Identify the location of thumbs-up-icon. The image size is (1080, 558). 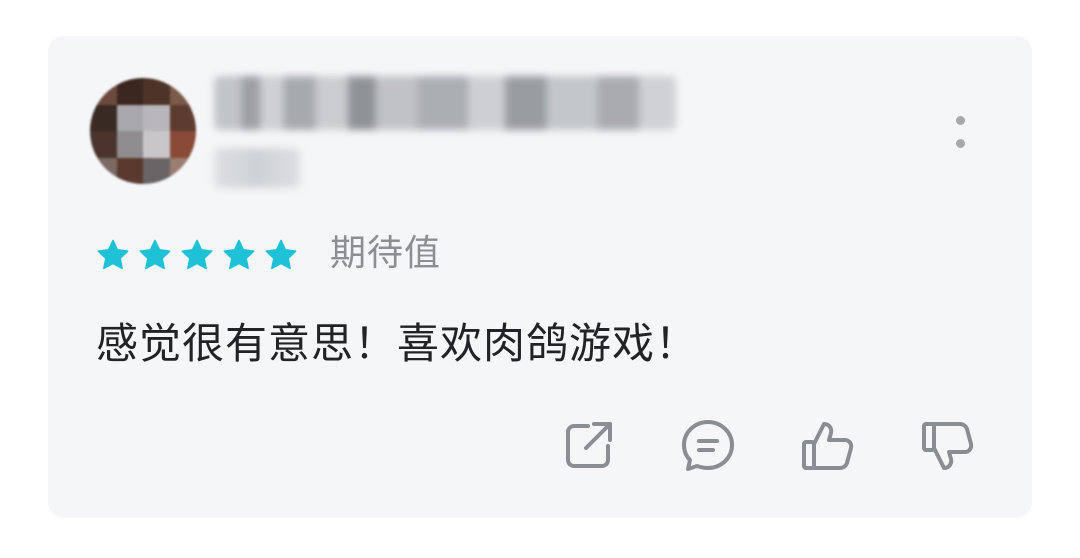
(828, 446).